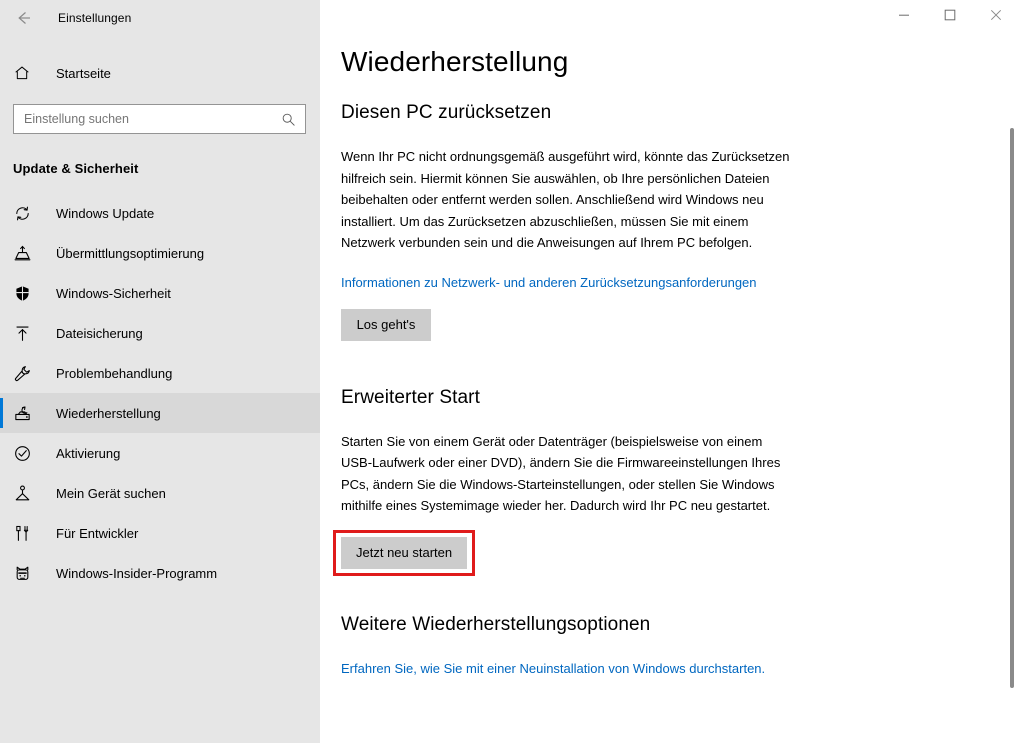 The image size is (1019, 743). Describe the element at coordinates (446, 112) in the screenshot. I see `section-heading-reset: Diesen PC zurücksetzen` at that location.